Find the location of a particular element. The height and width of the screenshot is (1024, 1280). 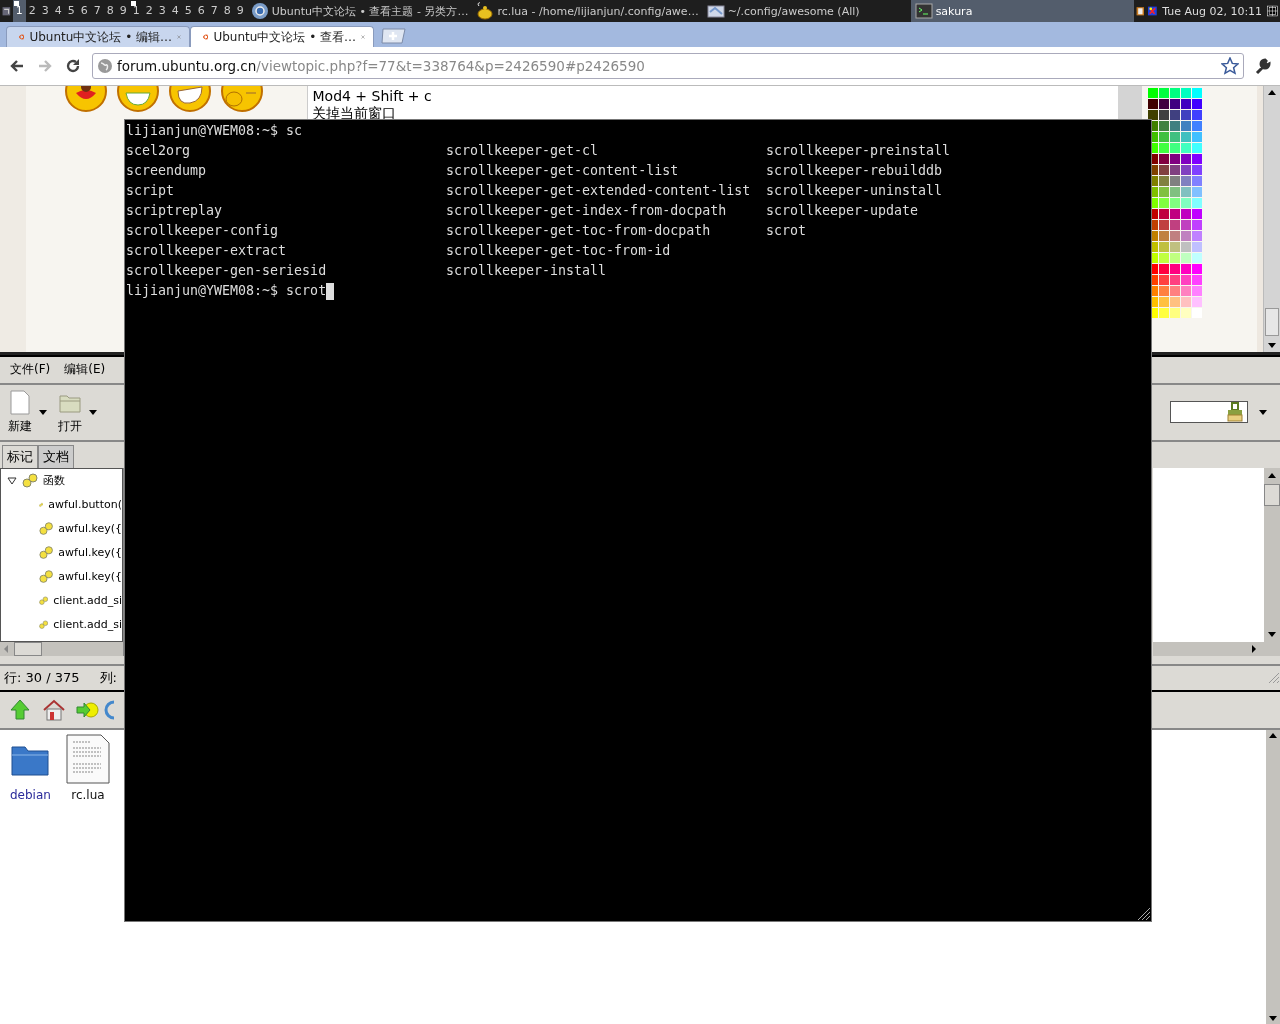

wrench-icon is located at coordinates (1263, 66).